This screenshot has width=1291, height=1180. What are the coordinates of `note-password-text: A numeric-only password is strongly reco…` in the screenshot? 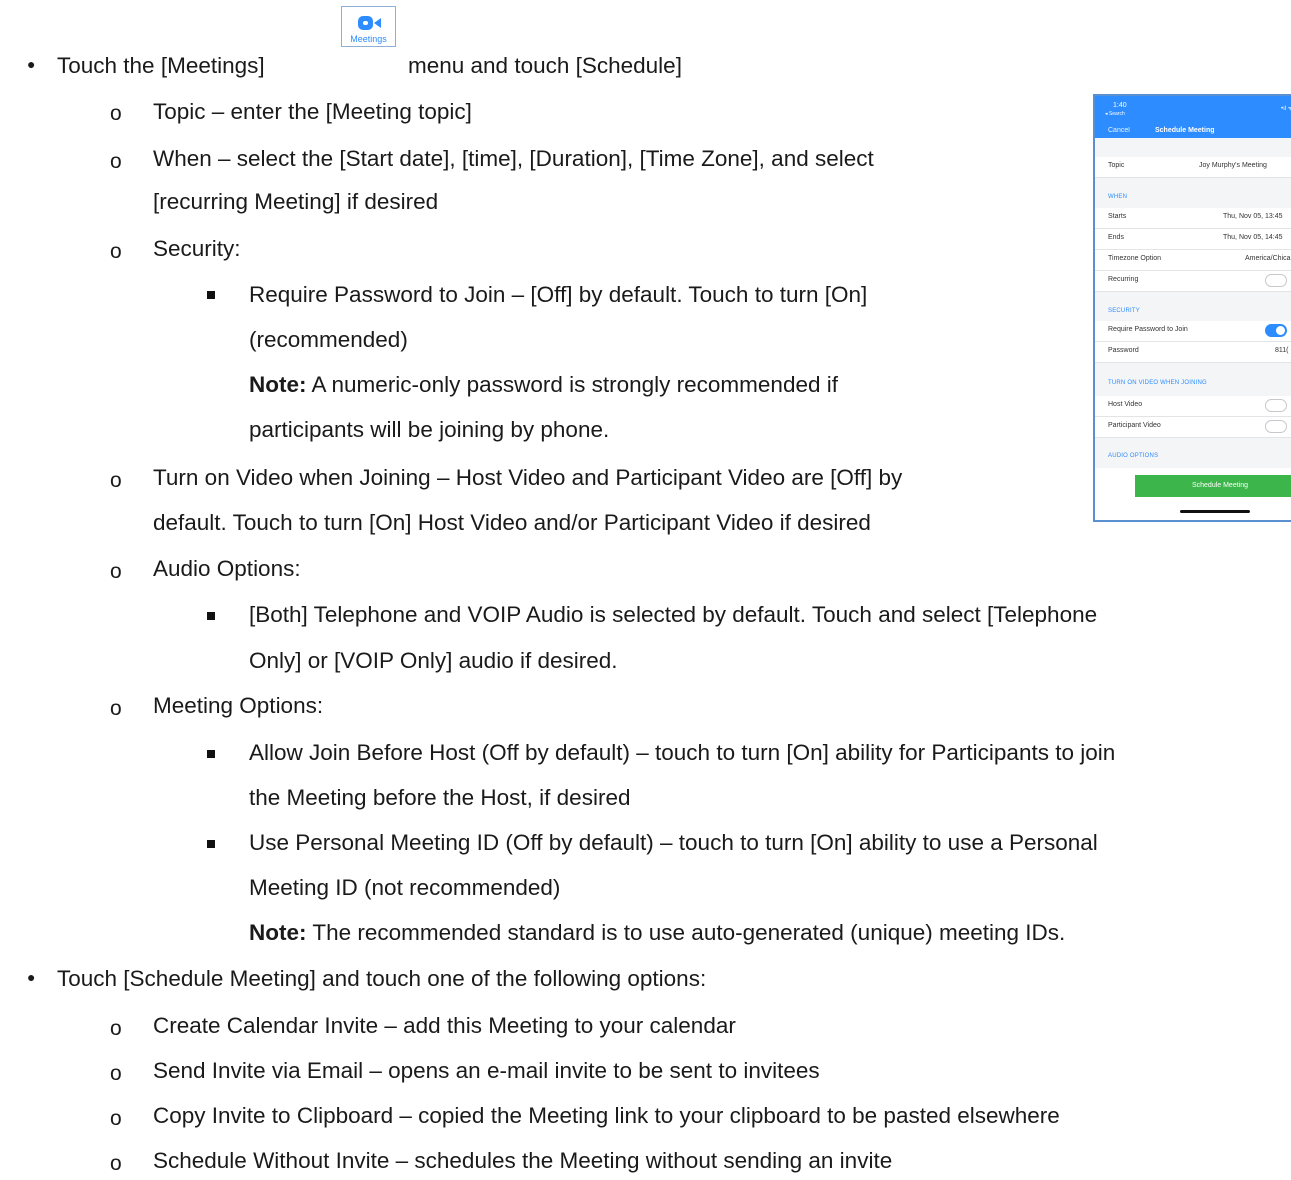 It's located at (574, 384).